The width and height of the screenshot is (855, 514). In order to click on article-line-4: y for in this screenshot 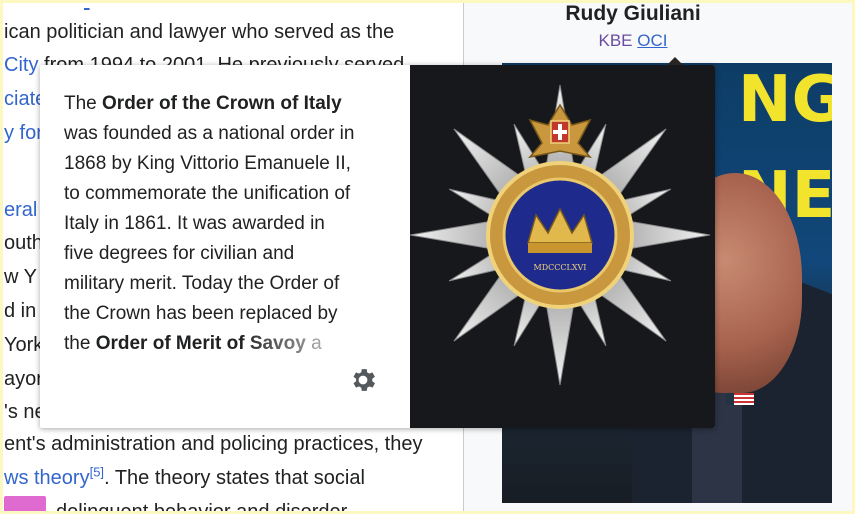, I will do `click(23, 133)`.